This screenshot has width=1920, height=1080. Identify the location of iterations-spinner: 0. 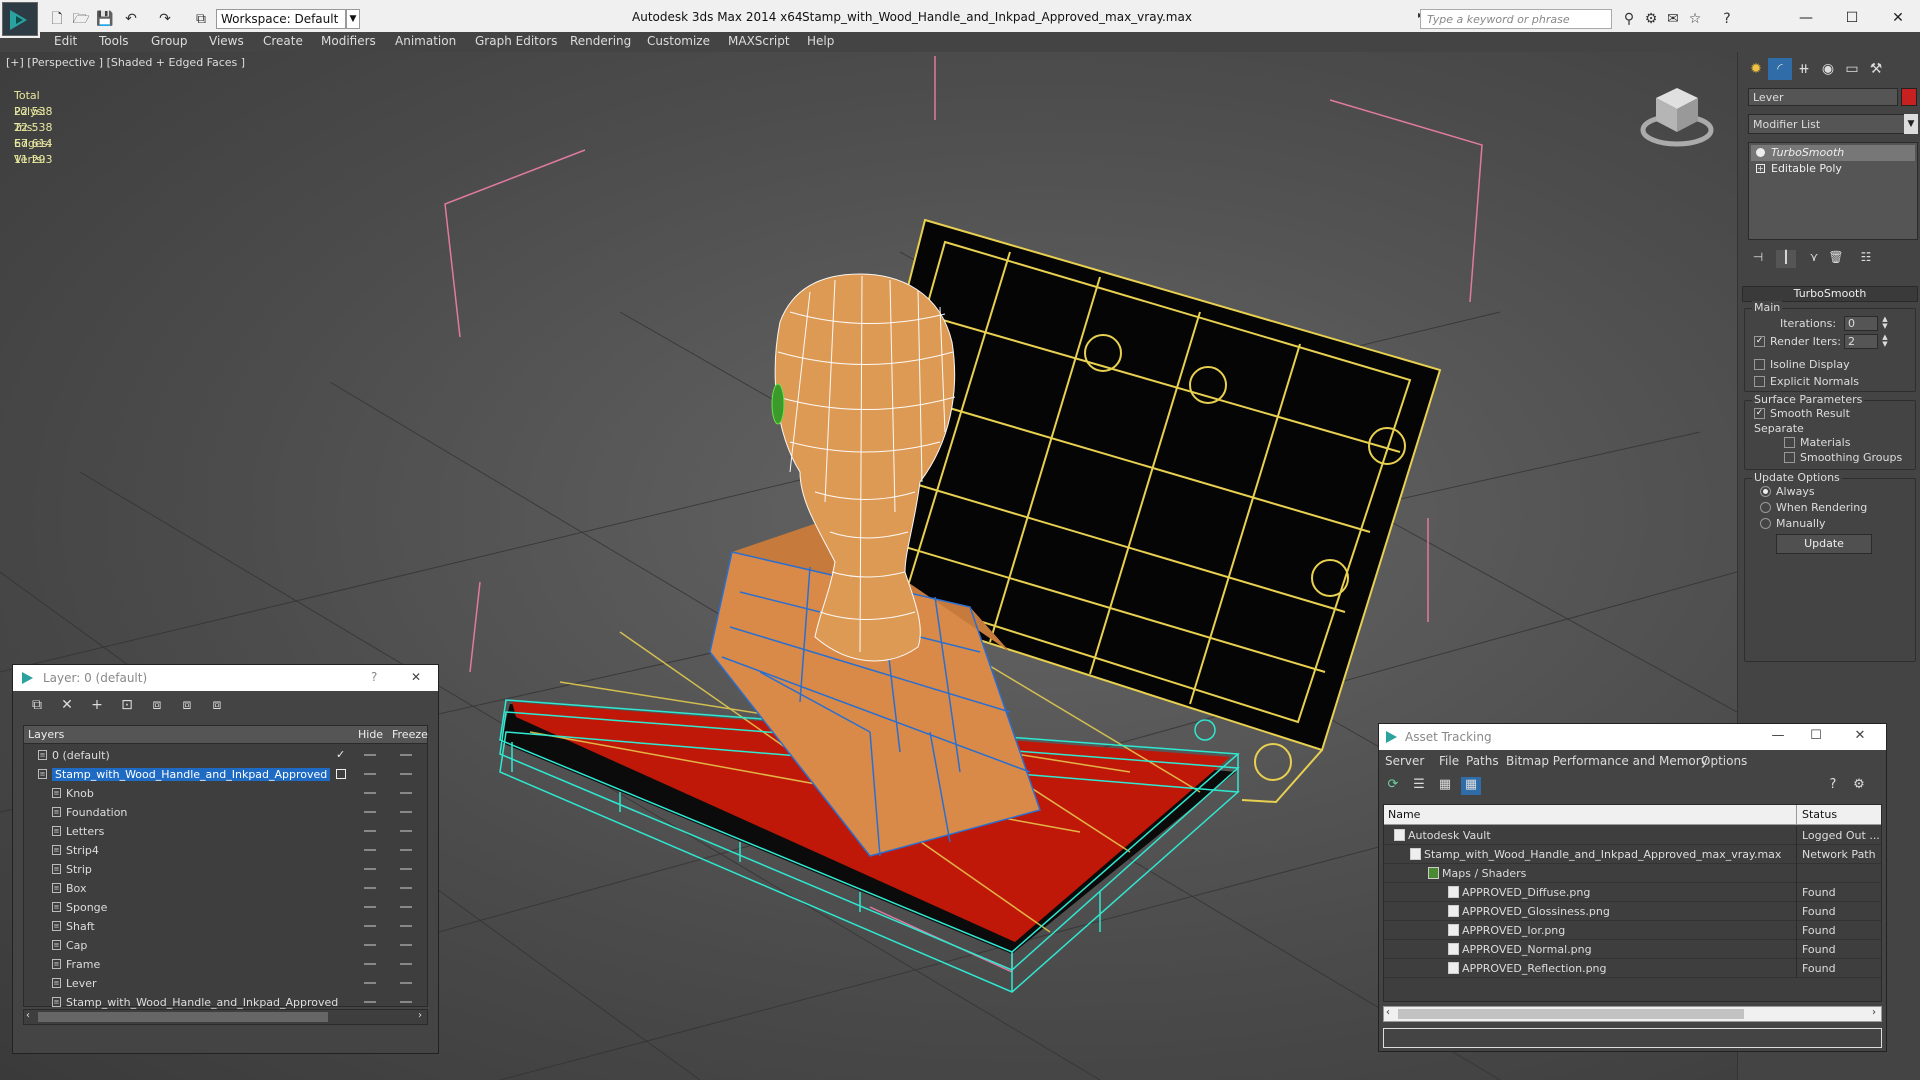
(1861, 323).